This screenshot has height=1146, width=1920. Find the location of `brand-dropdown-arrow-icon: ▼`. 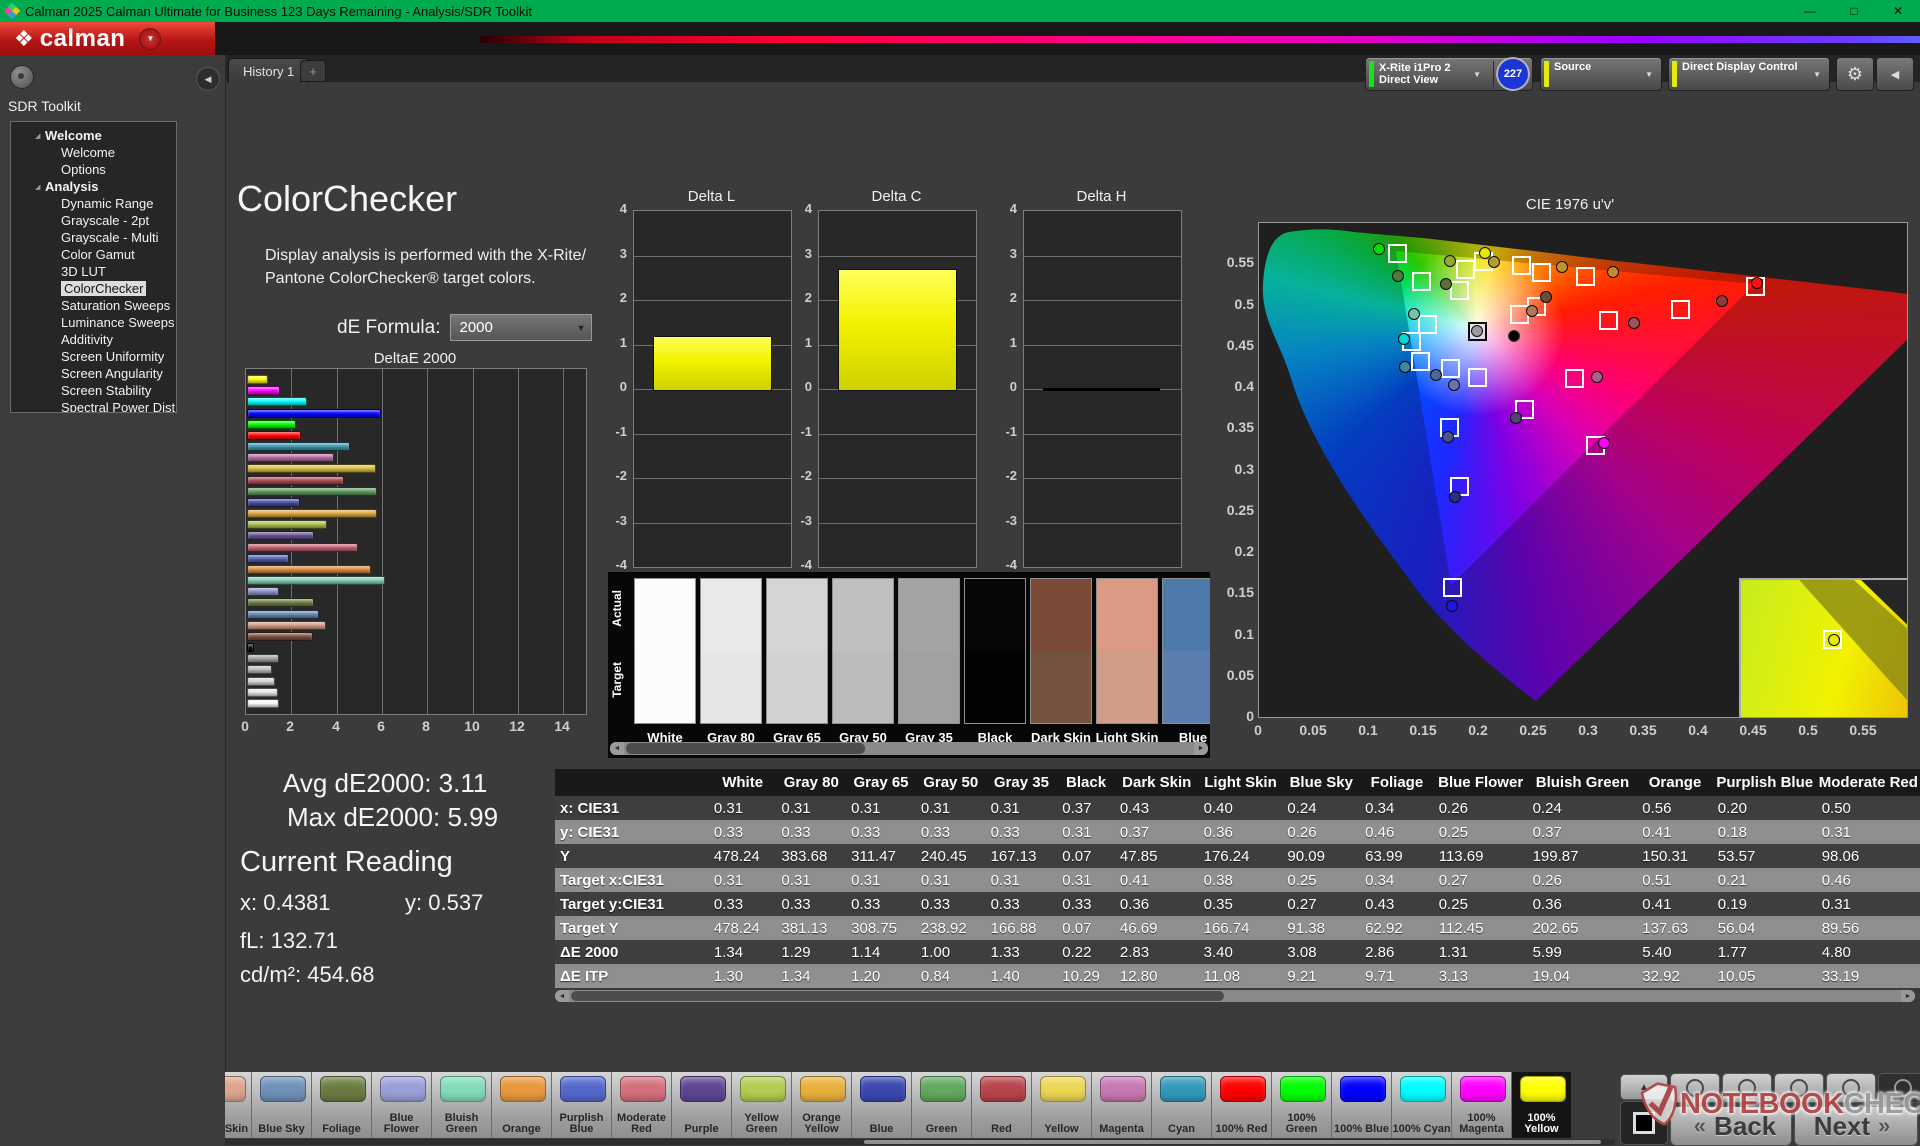

brand-dropdown-arrow-icon: ▼ is located at coordinates (150, 38).